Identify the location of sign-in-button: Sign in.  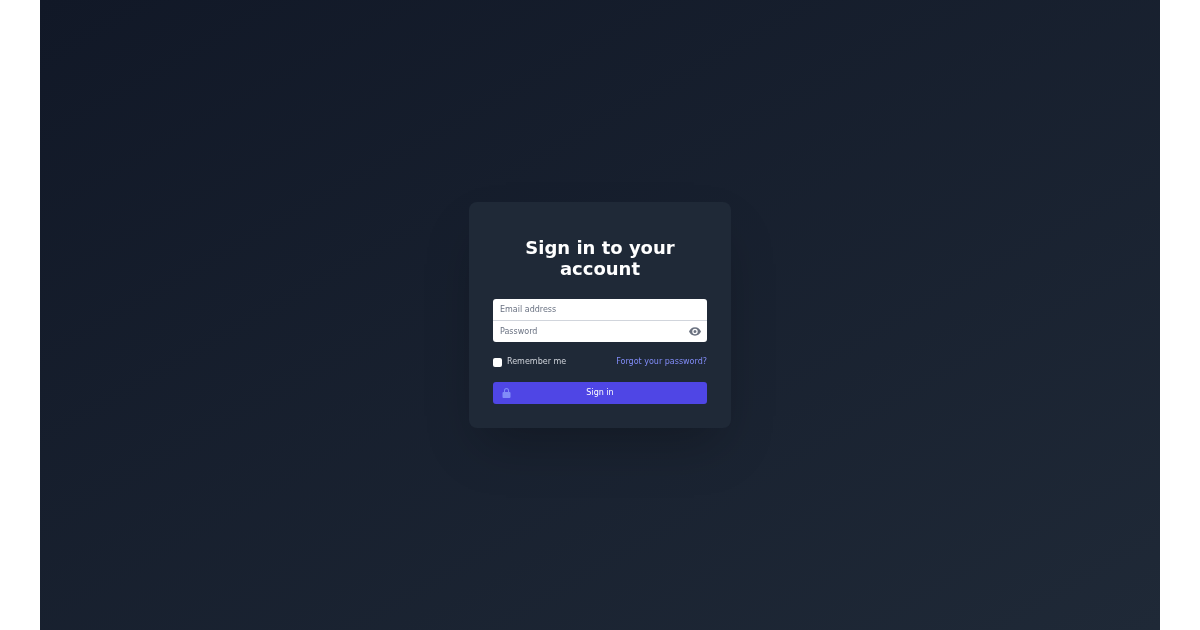
(600, 393).